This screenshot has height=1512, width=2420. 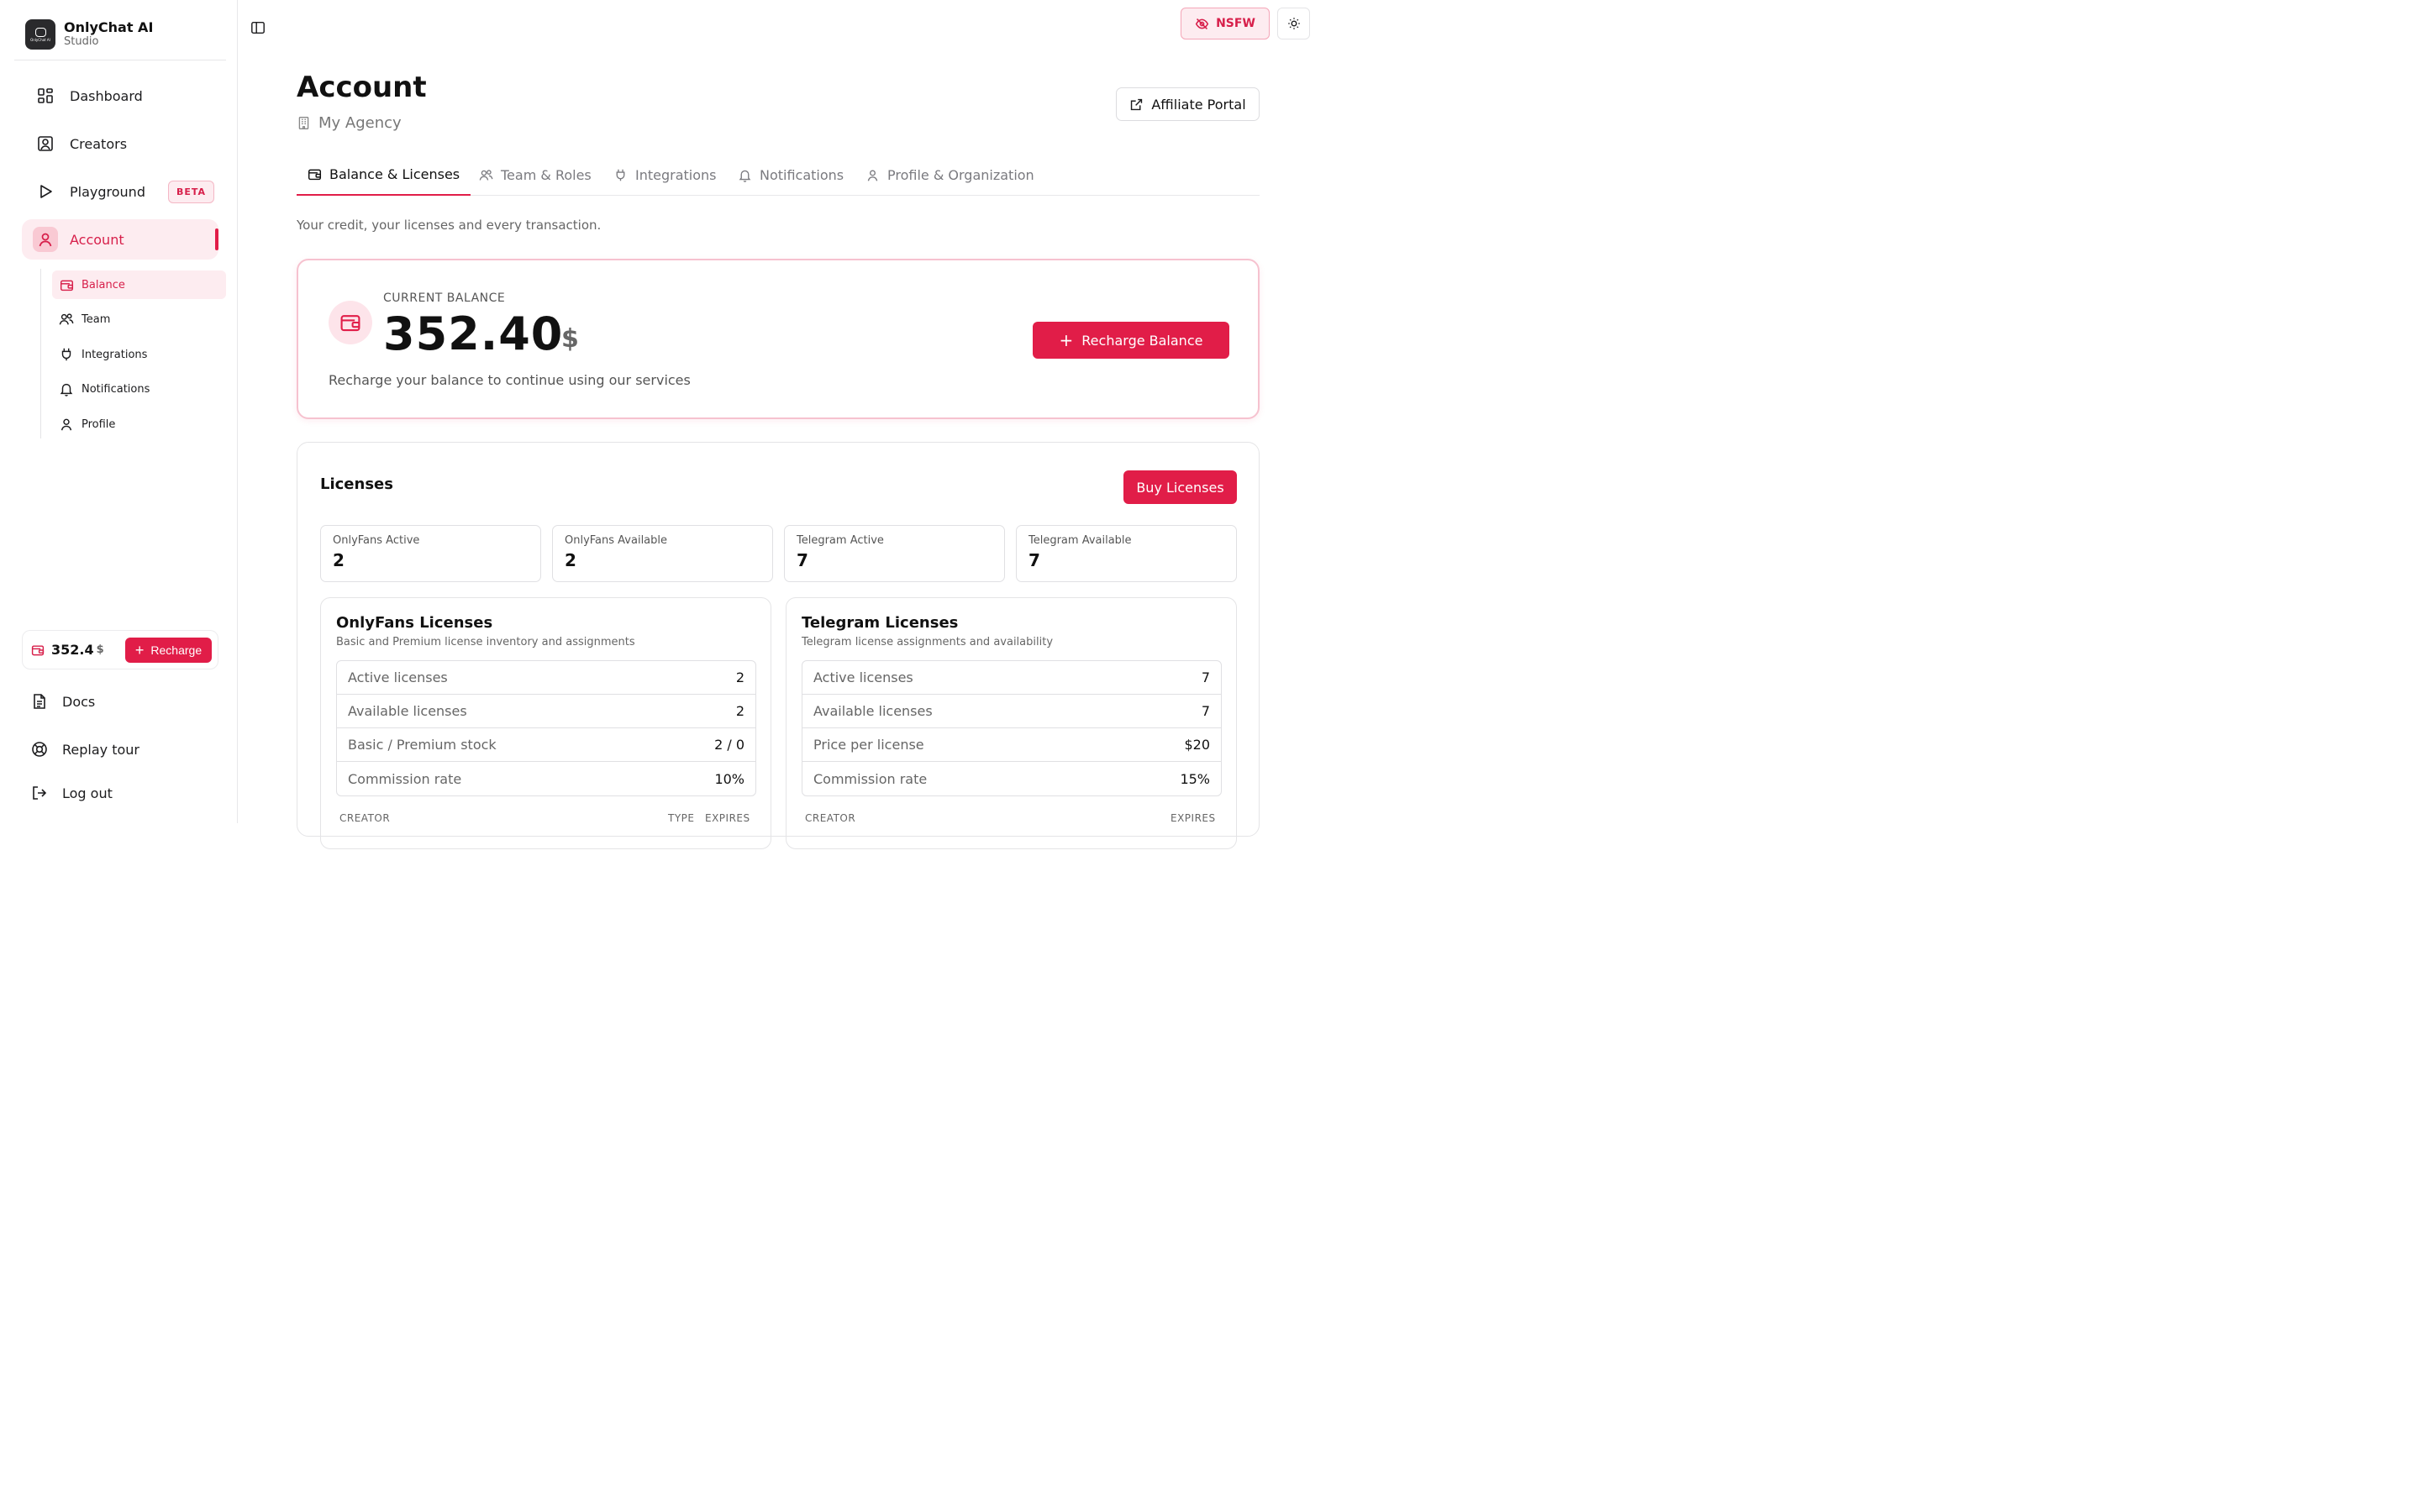 What do you see at coordinates (1202, 24) in the screenshot?
I see `eye-off-icon` at bounding box center [1202, 24].